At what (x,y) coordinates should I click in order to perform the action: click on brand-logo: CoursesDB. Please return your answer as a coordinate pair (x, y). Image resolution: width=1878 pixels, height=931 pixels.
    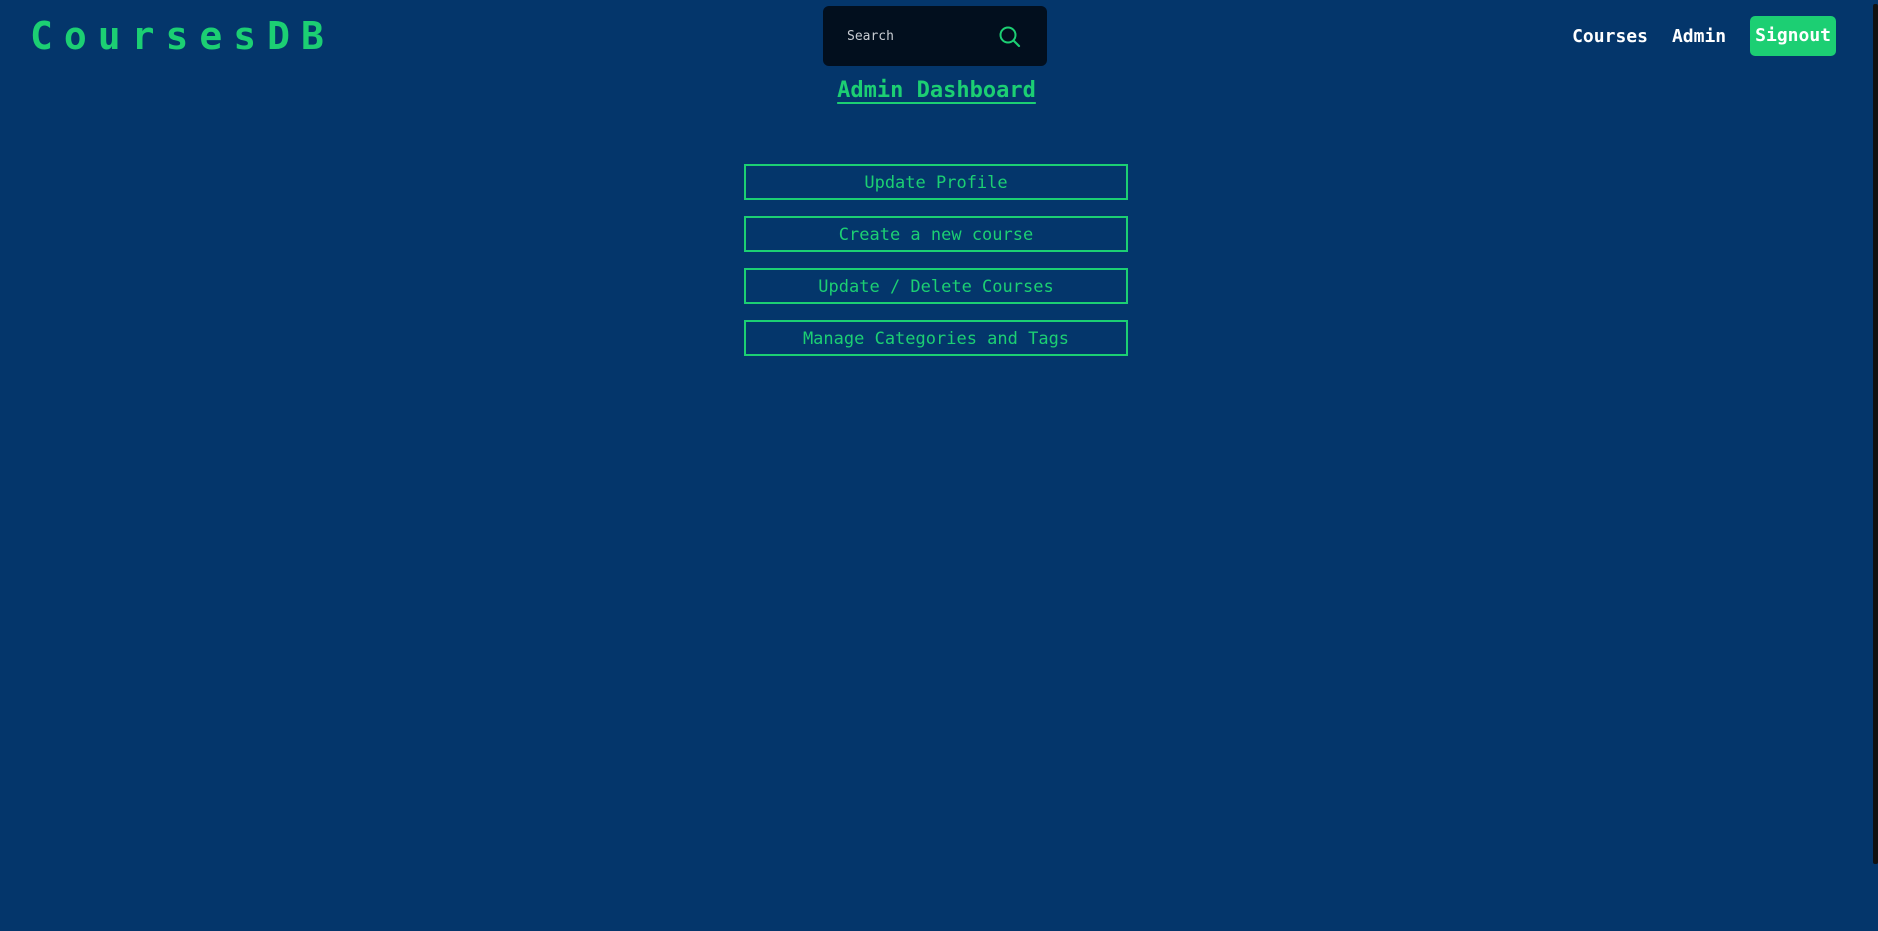
    Looking at the image, I should click on (182, 36).